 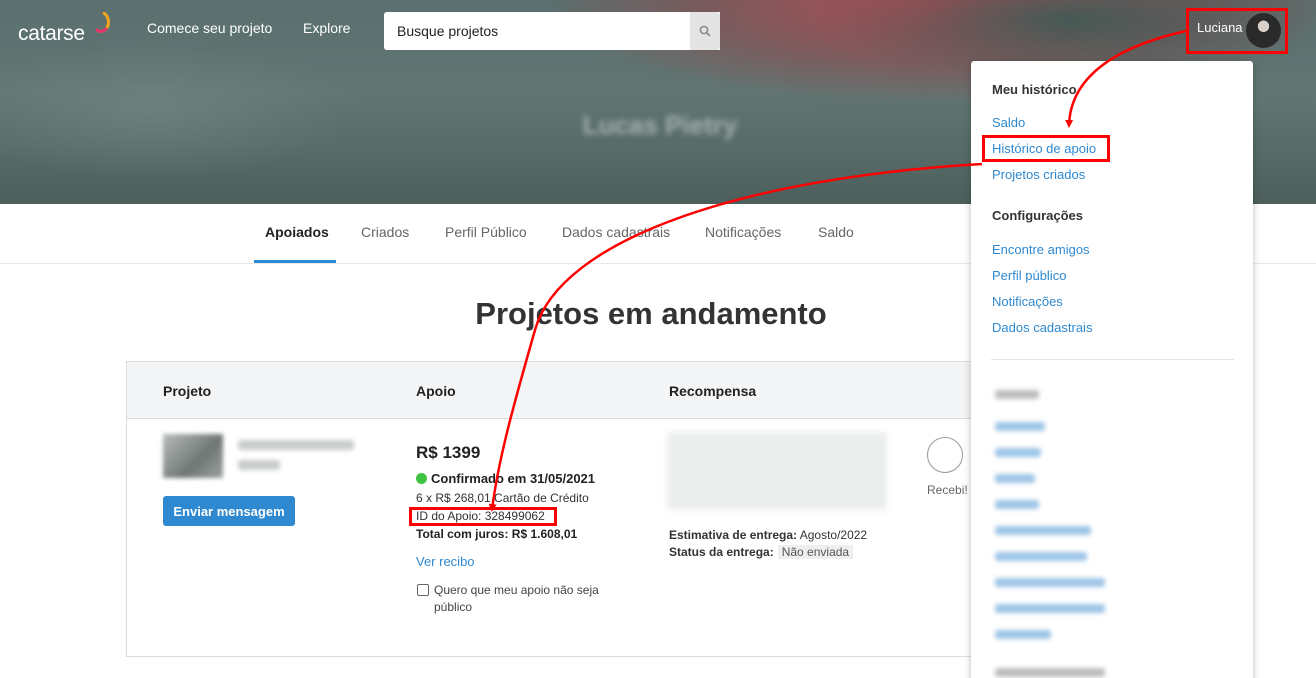 What do you see at coordinates (836, 232) in the screenshot?
I see `tab-saldo: Saldo` at bounding box center [836, 232].